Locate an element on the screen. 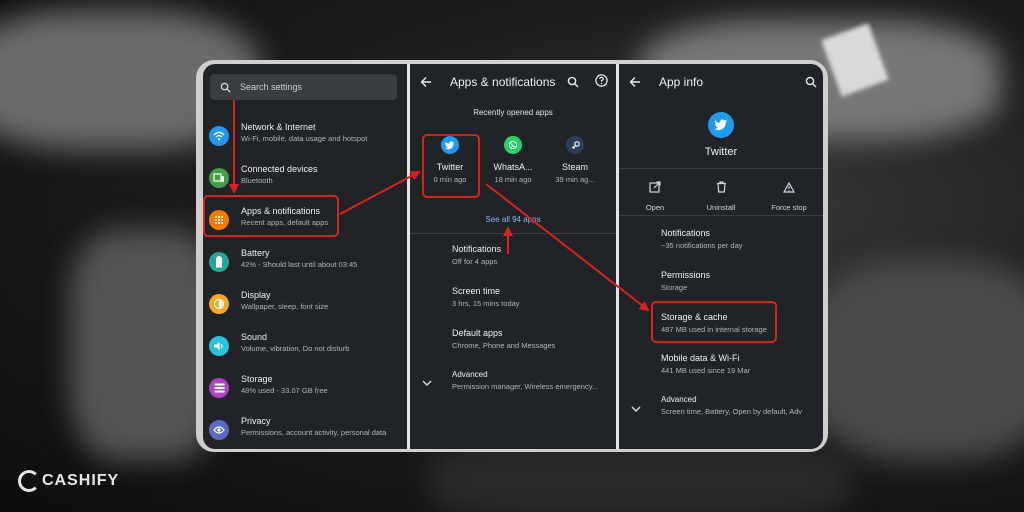 The image size is (1024, 512). arrow-twitter-to-storage is located at coordinates (567, 247).